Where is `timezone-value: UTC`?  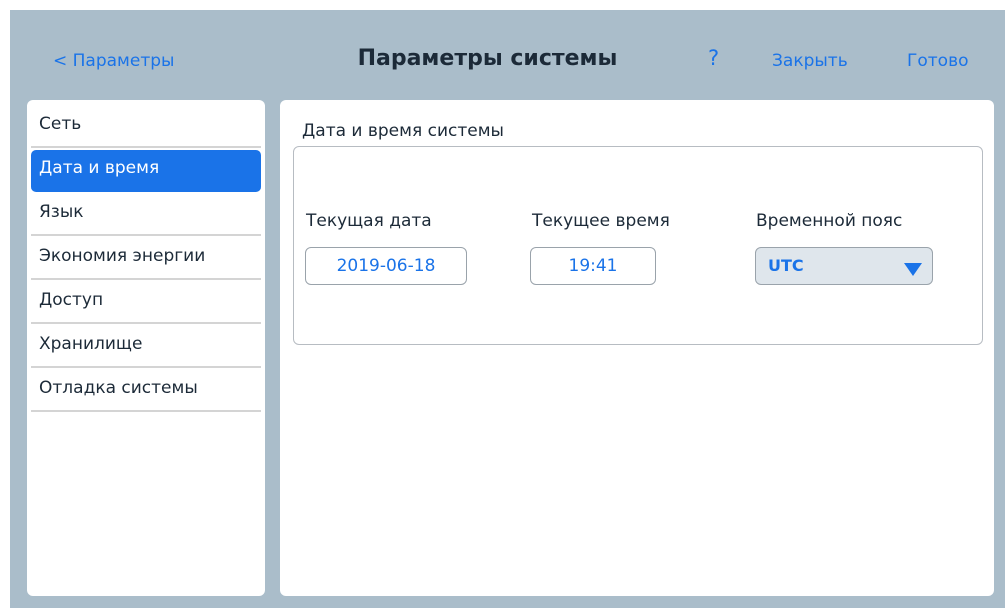
timezone-value: UTC is located at coordinates (786, 265).